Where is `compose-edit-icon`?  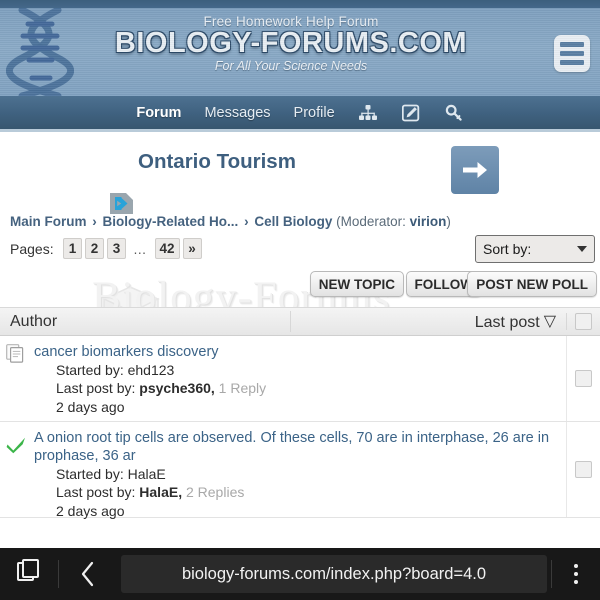
compose-edit-icon is located at coordinates (411, 113).